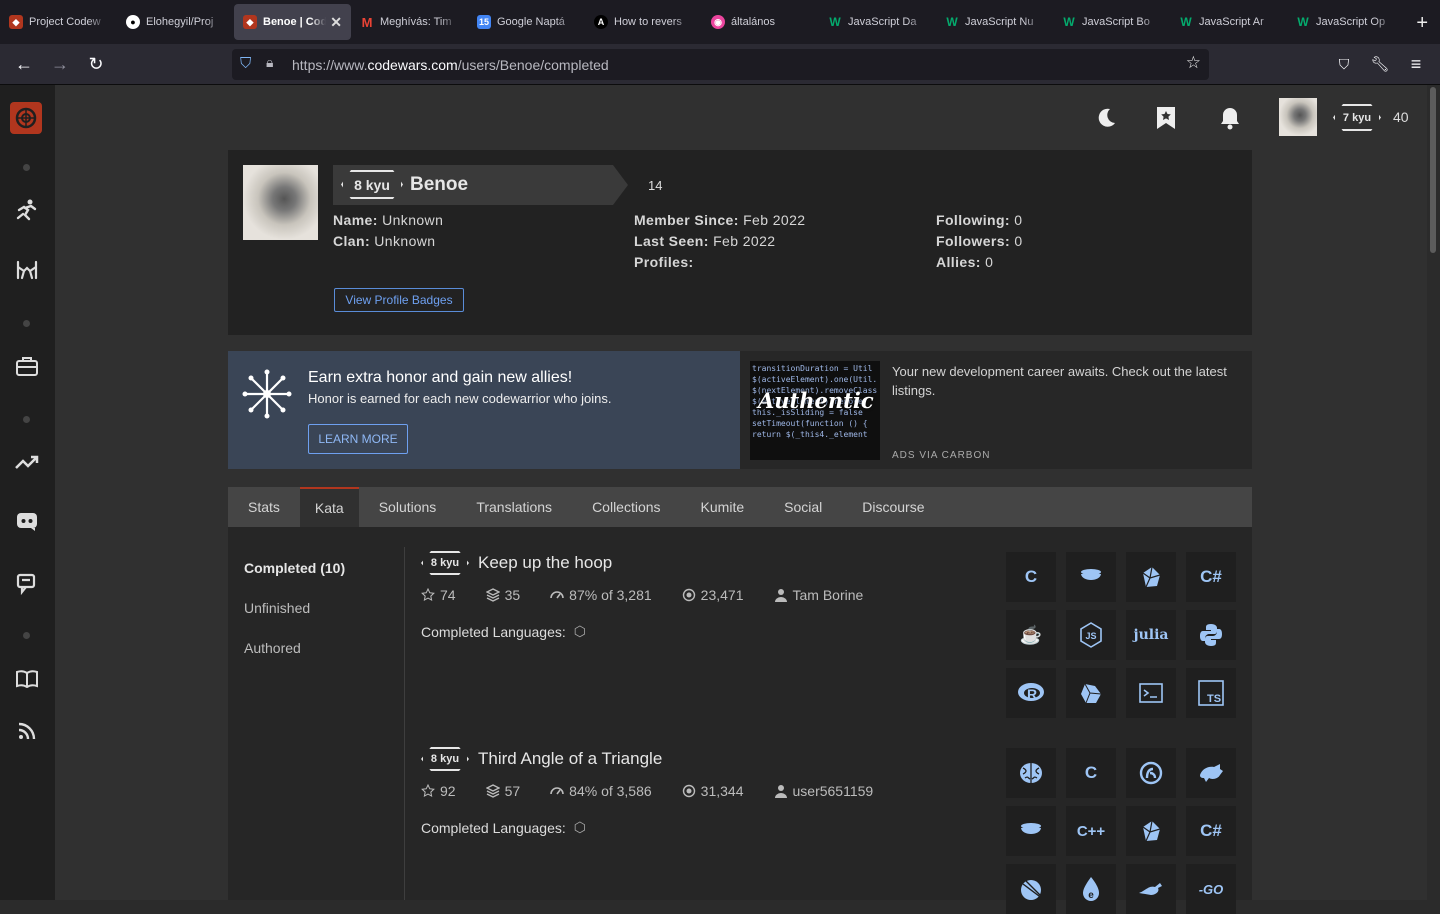 The height and width of the screenshot is (914, 1440). I want to click on kata-stars: 74, so click(446, 595).